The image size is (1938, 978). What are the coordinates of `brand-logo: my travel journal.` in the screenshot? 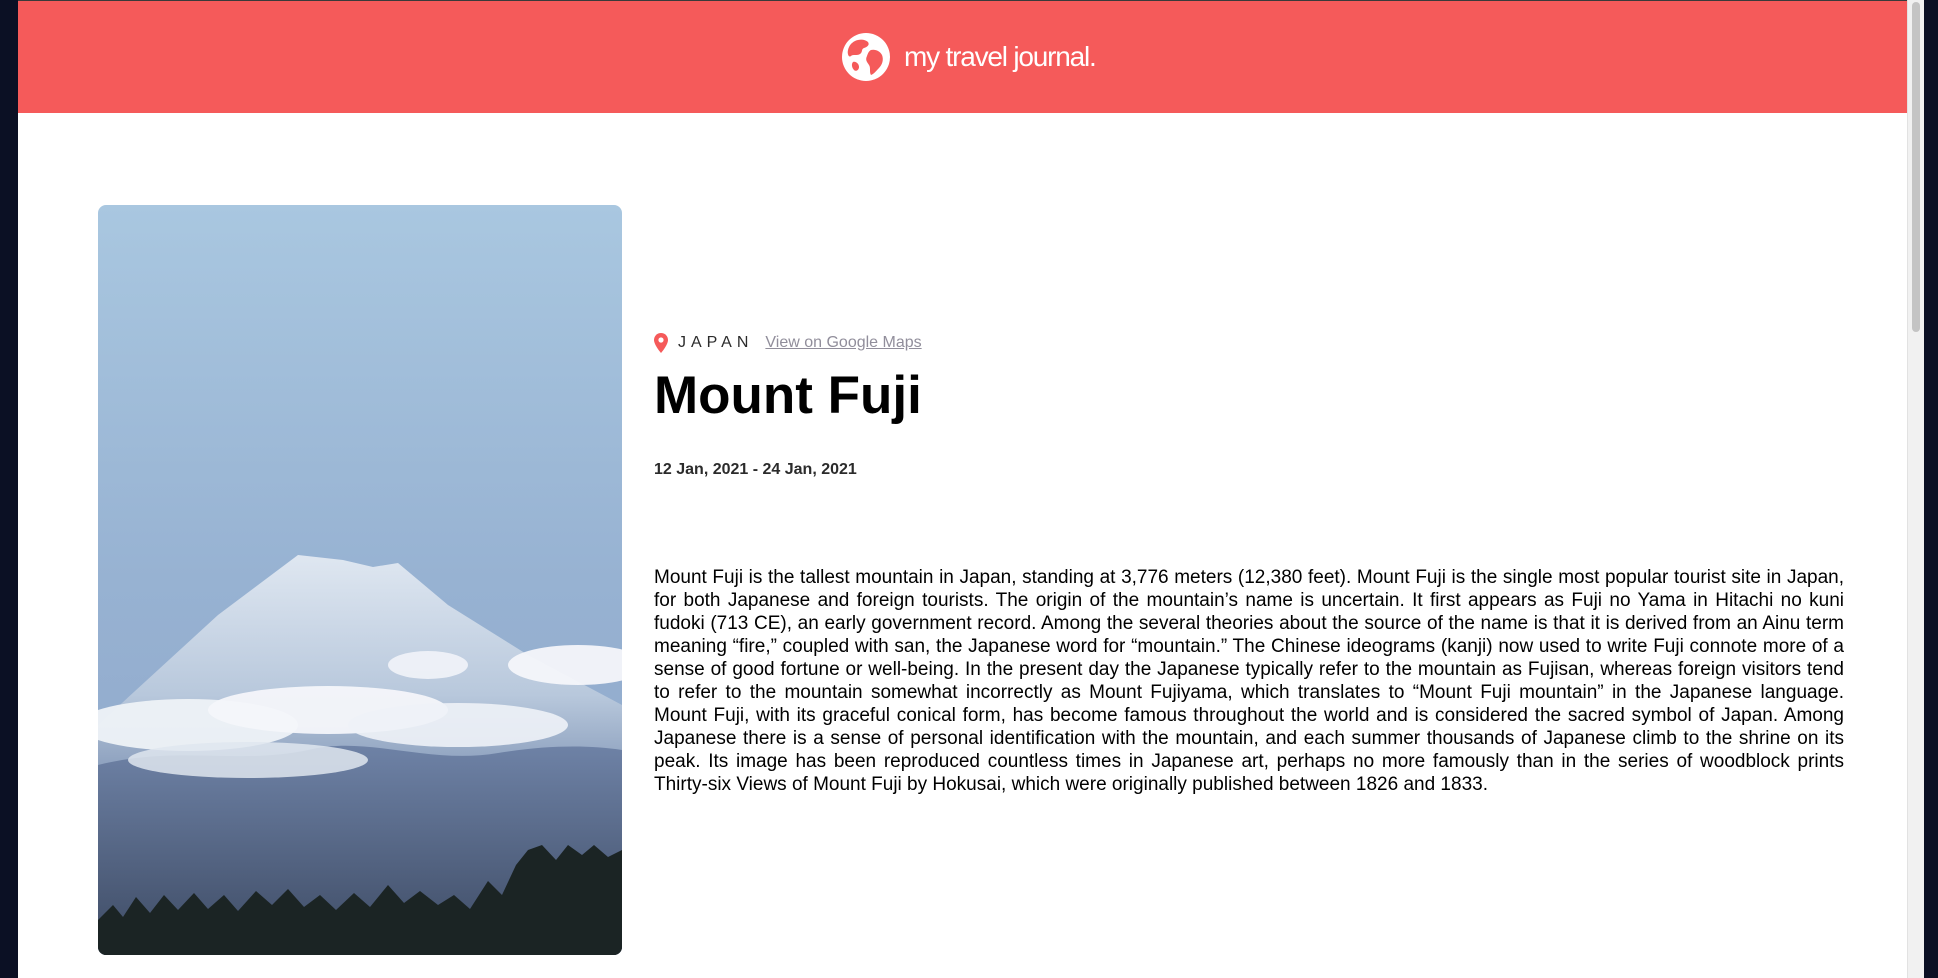 It's located at (969, 57).